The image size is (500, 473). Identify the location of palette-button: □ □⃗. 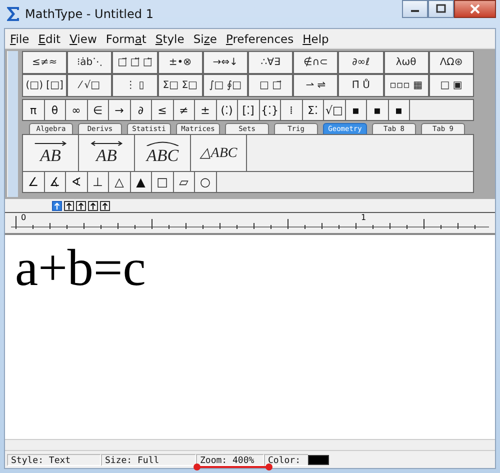
(271, 85).